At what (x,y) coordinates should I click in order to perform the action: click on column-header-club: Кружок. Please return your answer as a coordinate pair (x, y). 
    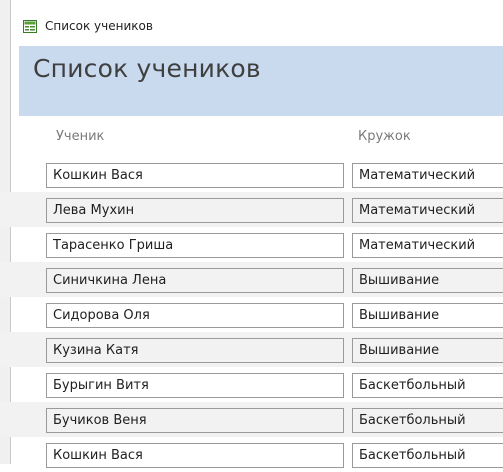
    Looking at the image, I should click on (384, 136).